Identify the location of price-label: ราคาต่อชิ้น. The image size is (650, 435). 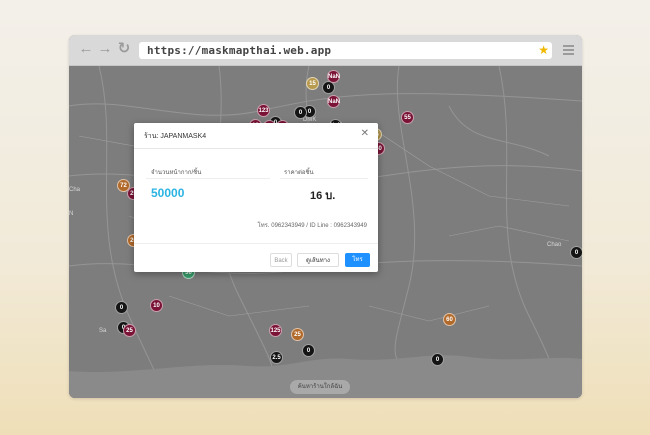
(299, 173).